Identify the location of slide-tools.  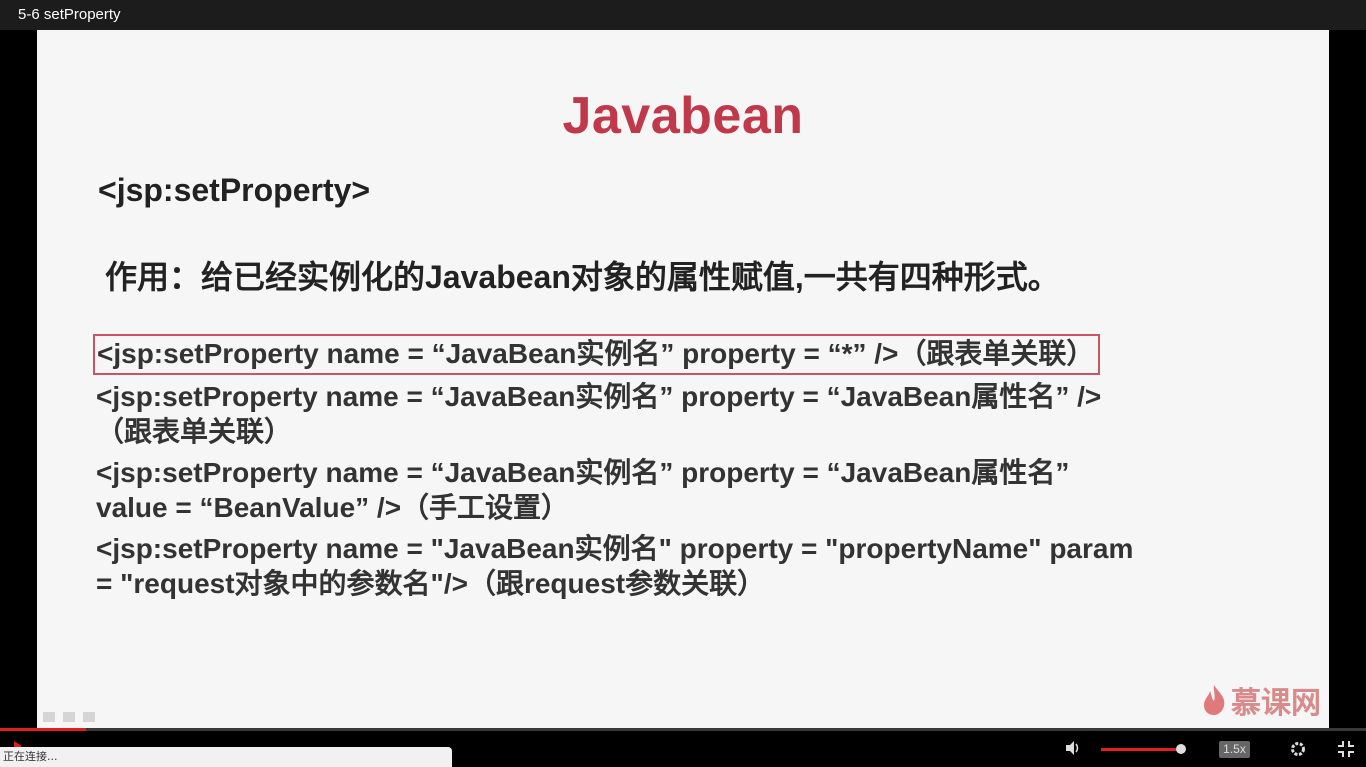
(69, 717).